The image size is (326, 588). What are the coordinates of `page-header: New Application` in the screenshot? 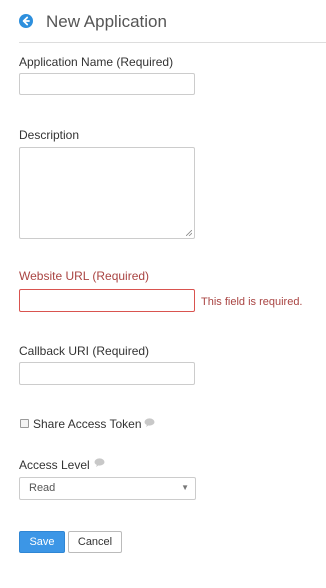 It's located at (172, 27).